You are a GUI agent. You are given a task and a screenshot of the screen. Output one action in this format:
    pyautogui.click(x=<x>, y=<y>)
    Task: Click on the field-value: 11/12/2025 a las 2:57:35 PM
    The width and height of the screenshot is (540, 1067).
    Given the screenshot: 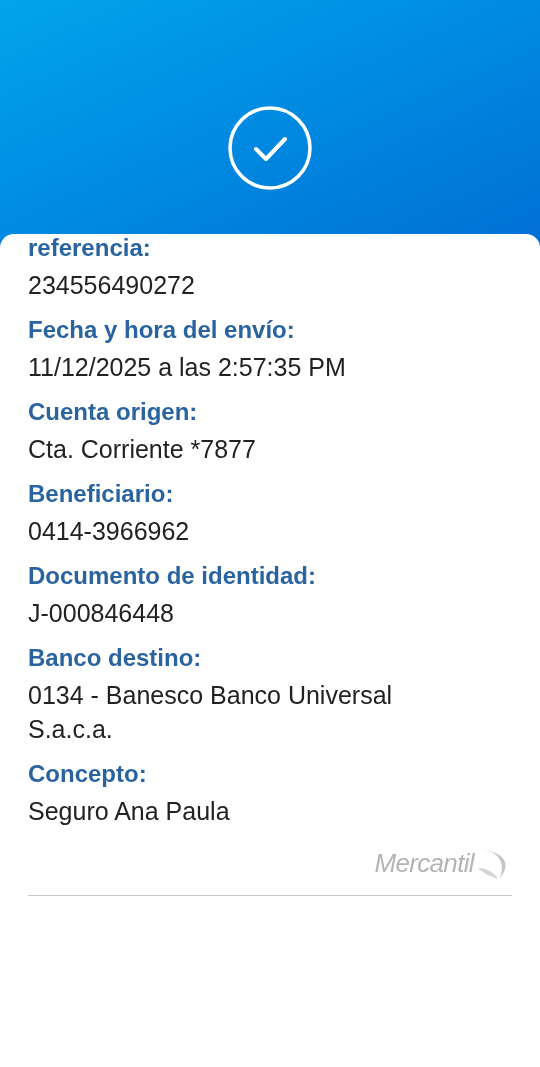 What is the action you would take?
    pyautogui.click(x=187, y=367)
    